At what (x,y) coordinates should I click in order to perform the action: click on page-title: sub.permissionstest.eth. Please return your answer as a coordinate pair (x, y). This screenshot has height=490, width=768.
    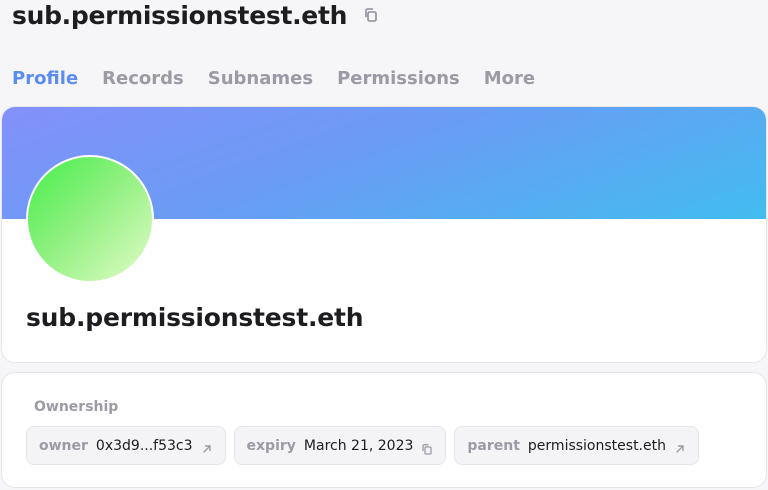
    Looking at the image, I should click on (180, 15).